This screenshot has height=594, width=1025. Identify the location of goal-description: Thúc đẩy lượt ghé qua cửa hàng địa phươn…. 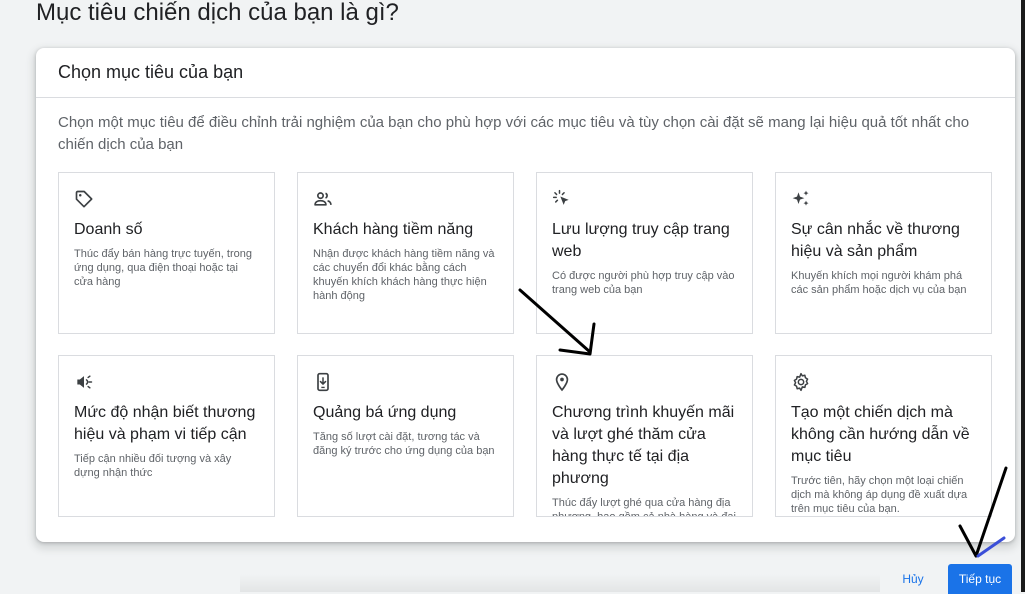
(644, 507).